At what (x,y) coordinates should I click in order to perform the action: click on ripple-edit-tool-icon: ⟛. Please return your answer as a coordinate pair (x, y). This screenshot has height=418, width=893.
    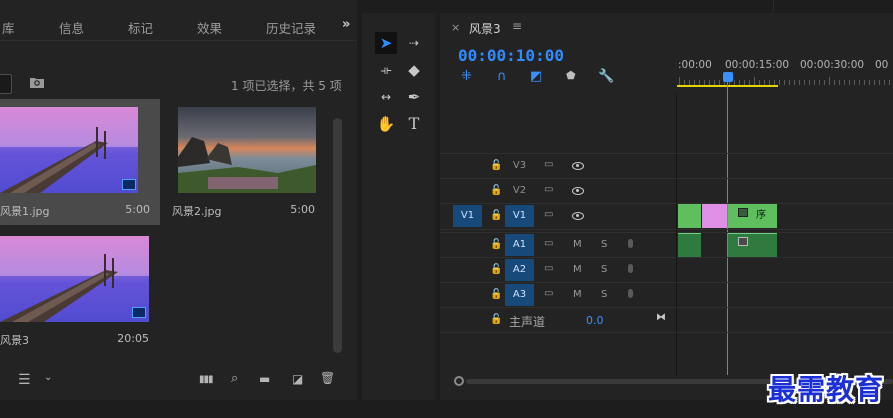
    Looking at the image, I should click on (386, 70).